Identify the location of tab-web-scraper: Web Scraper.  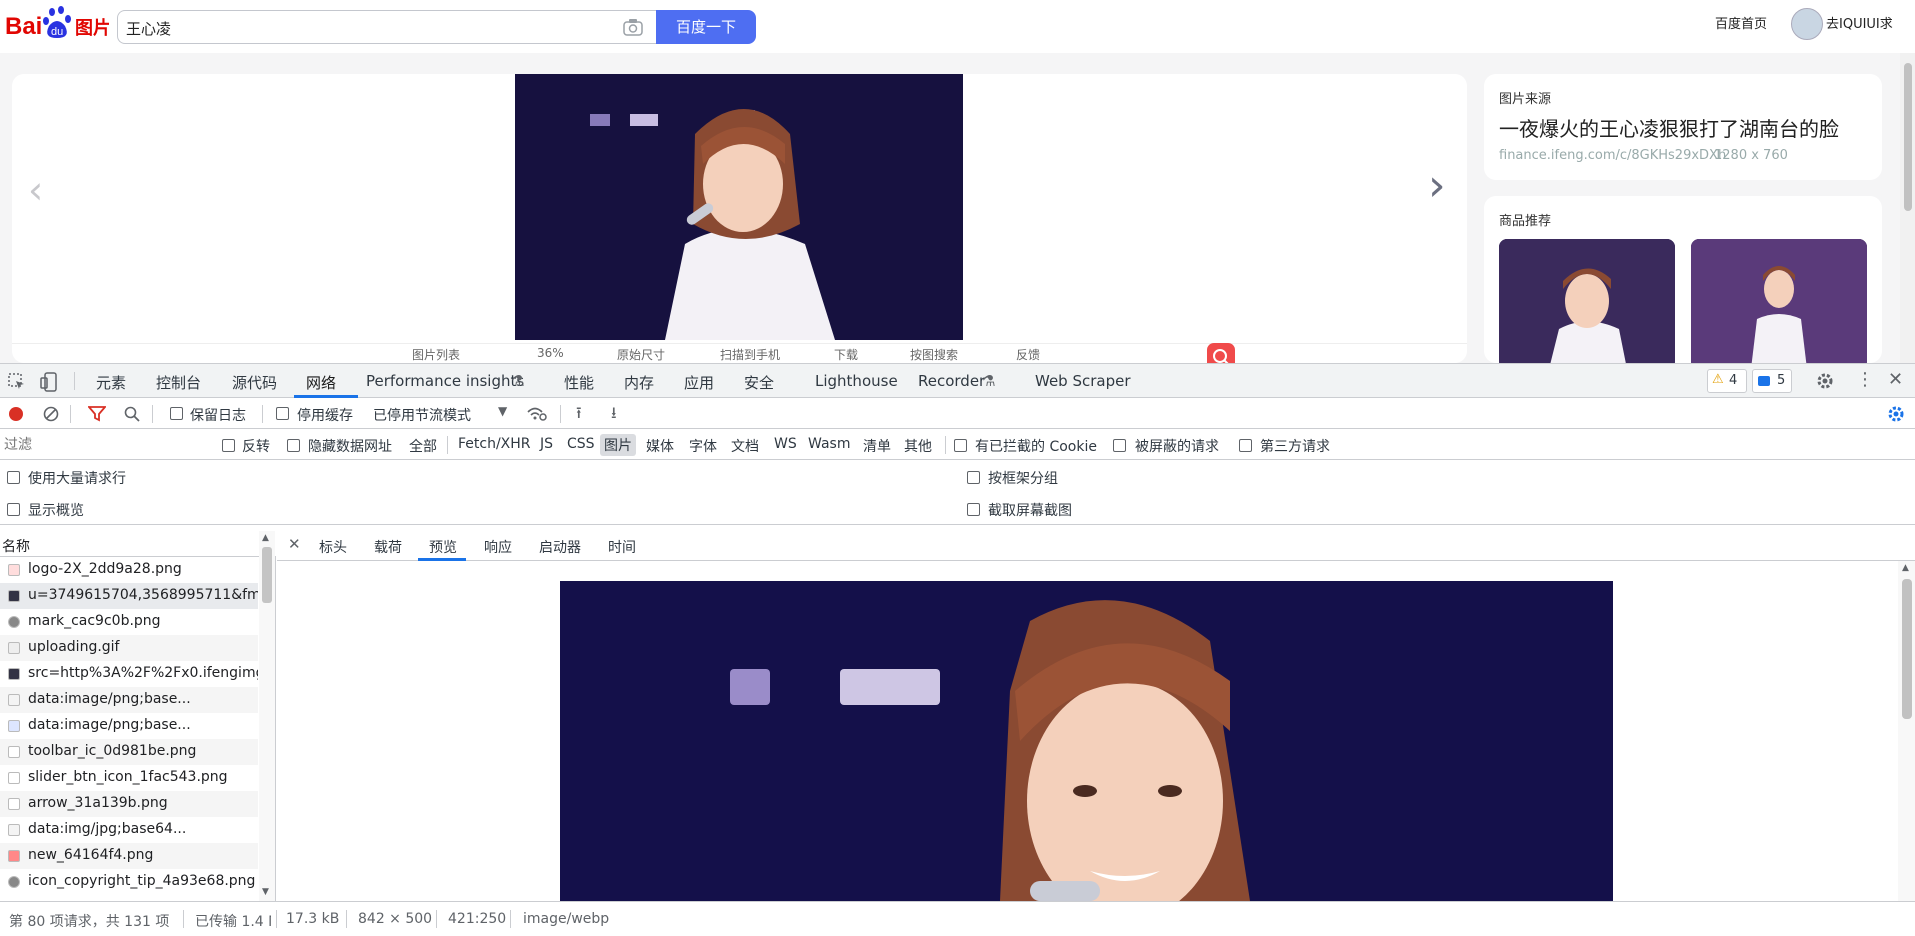
(1083, 381).